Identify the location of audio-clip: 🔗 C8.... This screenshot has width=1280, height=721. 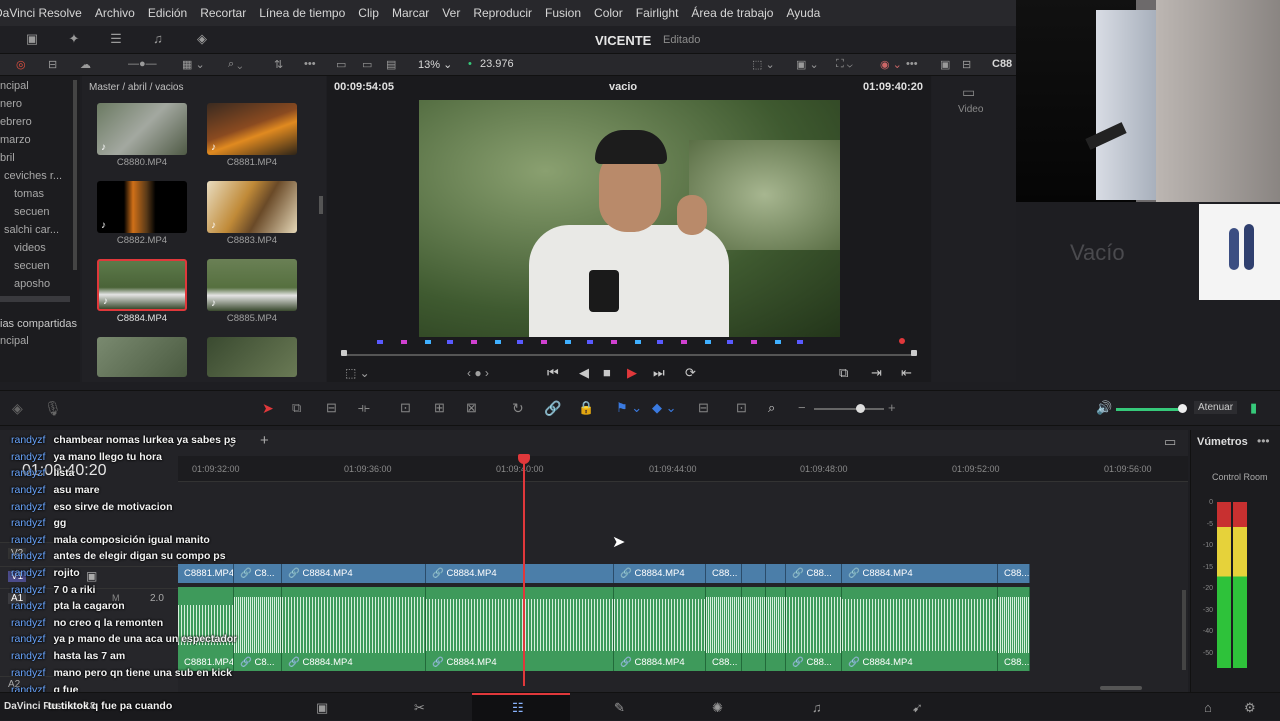
(258, 629).